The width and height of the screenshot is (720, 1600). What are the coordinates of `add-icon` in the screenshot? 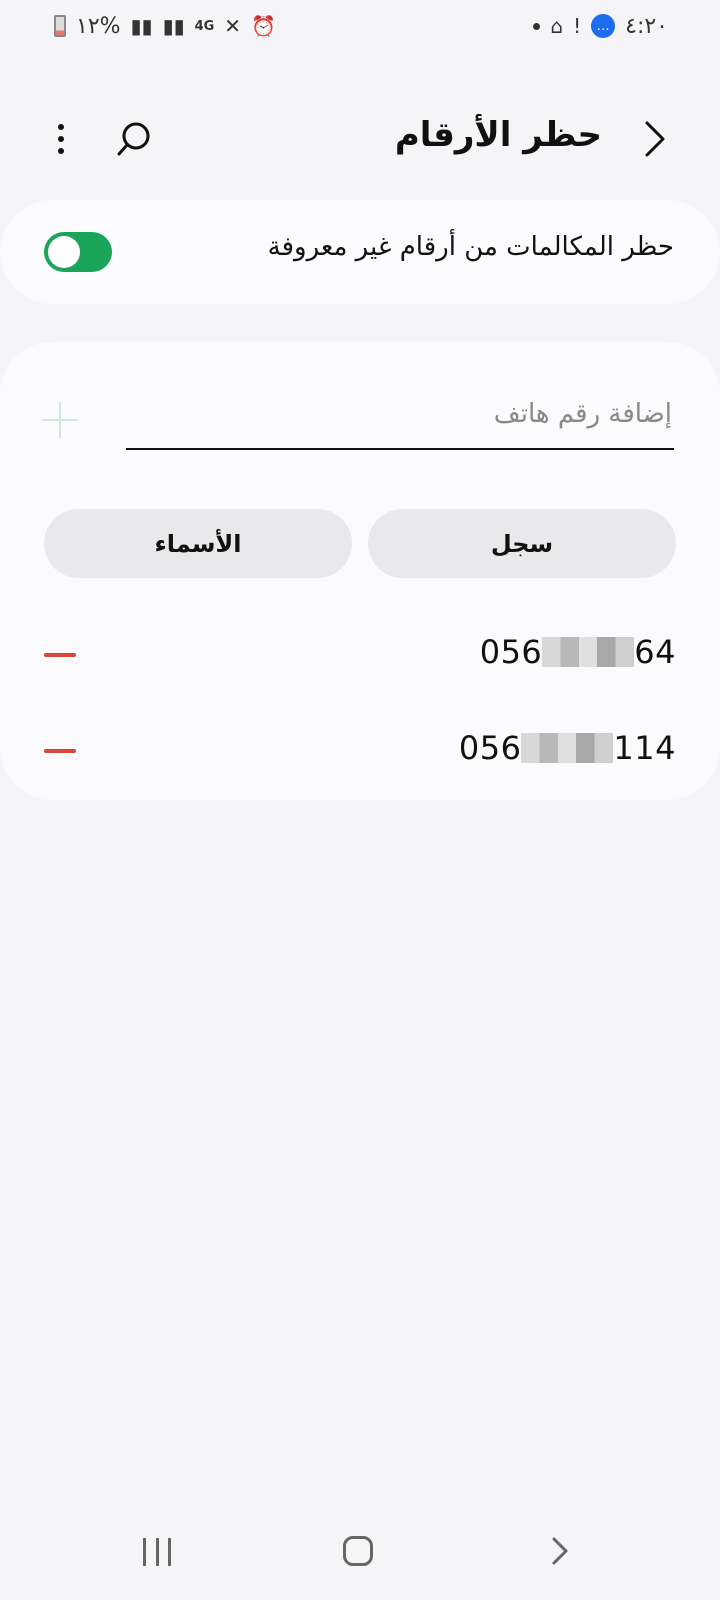 It's located at (60, 420).